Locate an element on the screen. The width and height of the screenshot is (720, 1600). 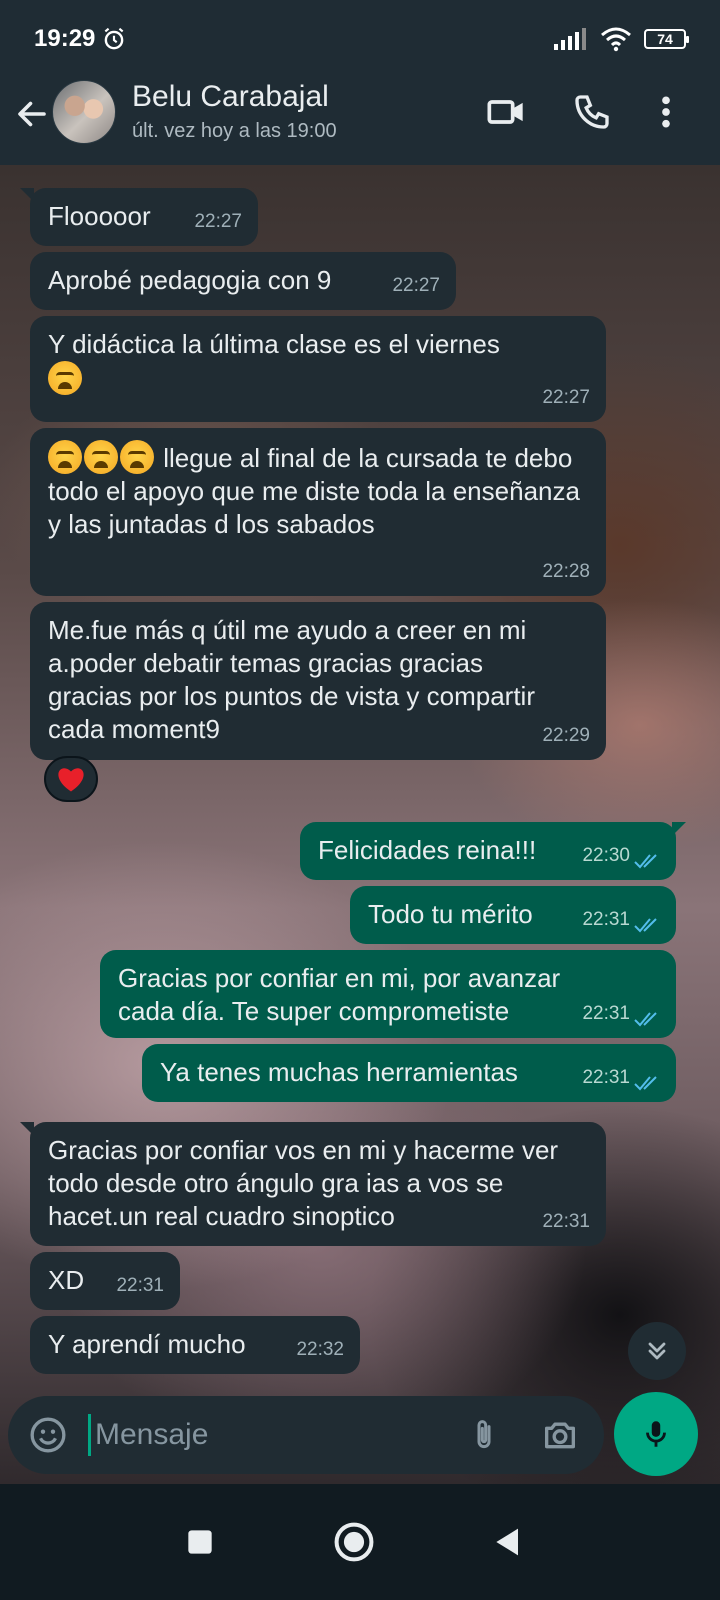
camera-icon is located at coordinates (560, 1435).